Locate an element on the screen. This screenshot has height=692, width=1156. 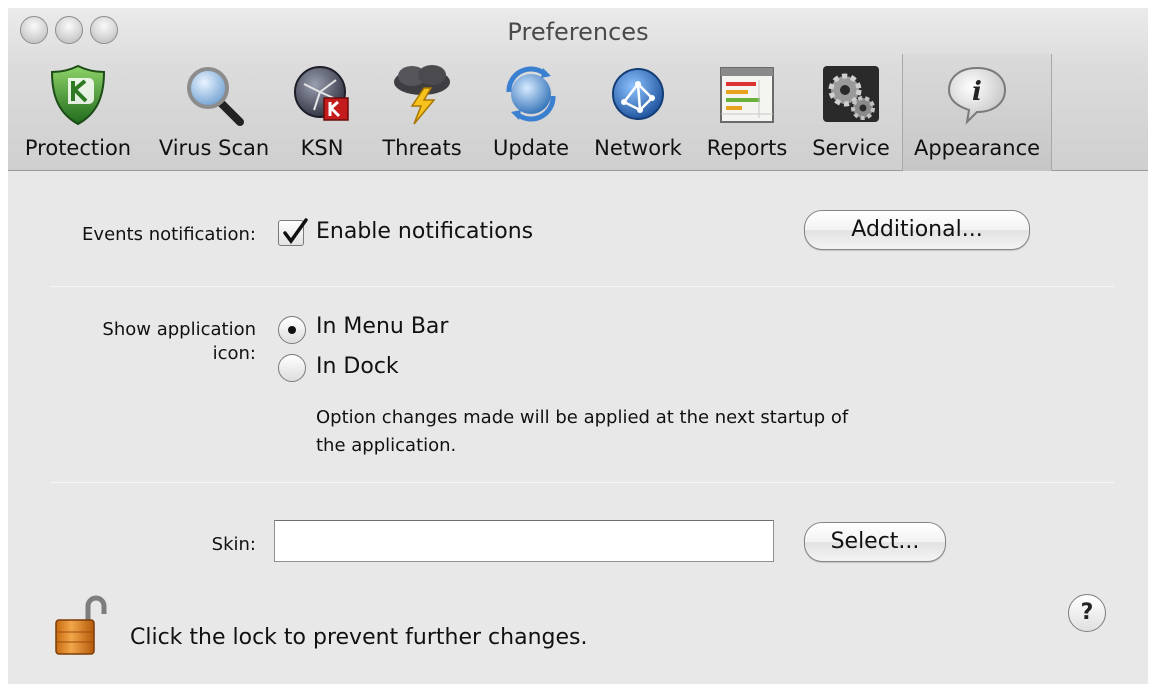
radio-in-menu-bar is located at coordinates (292, 330).